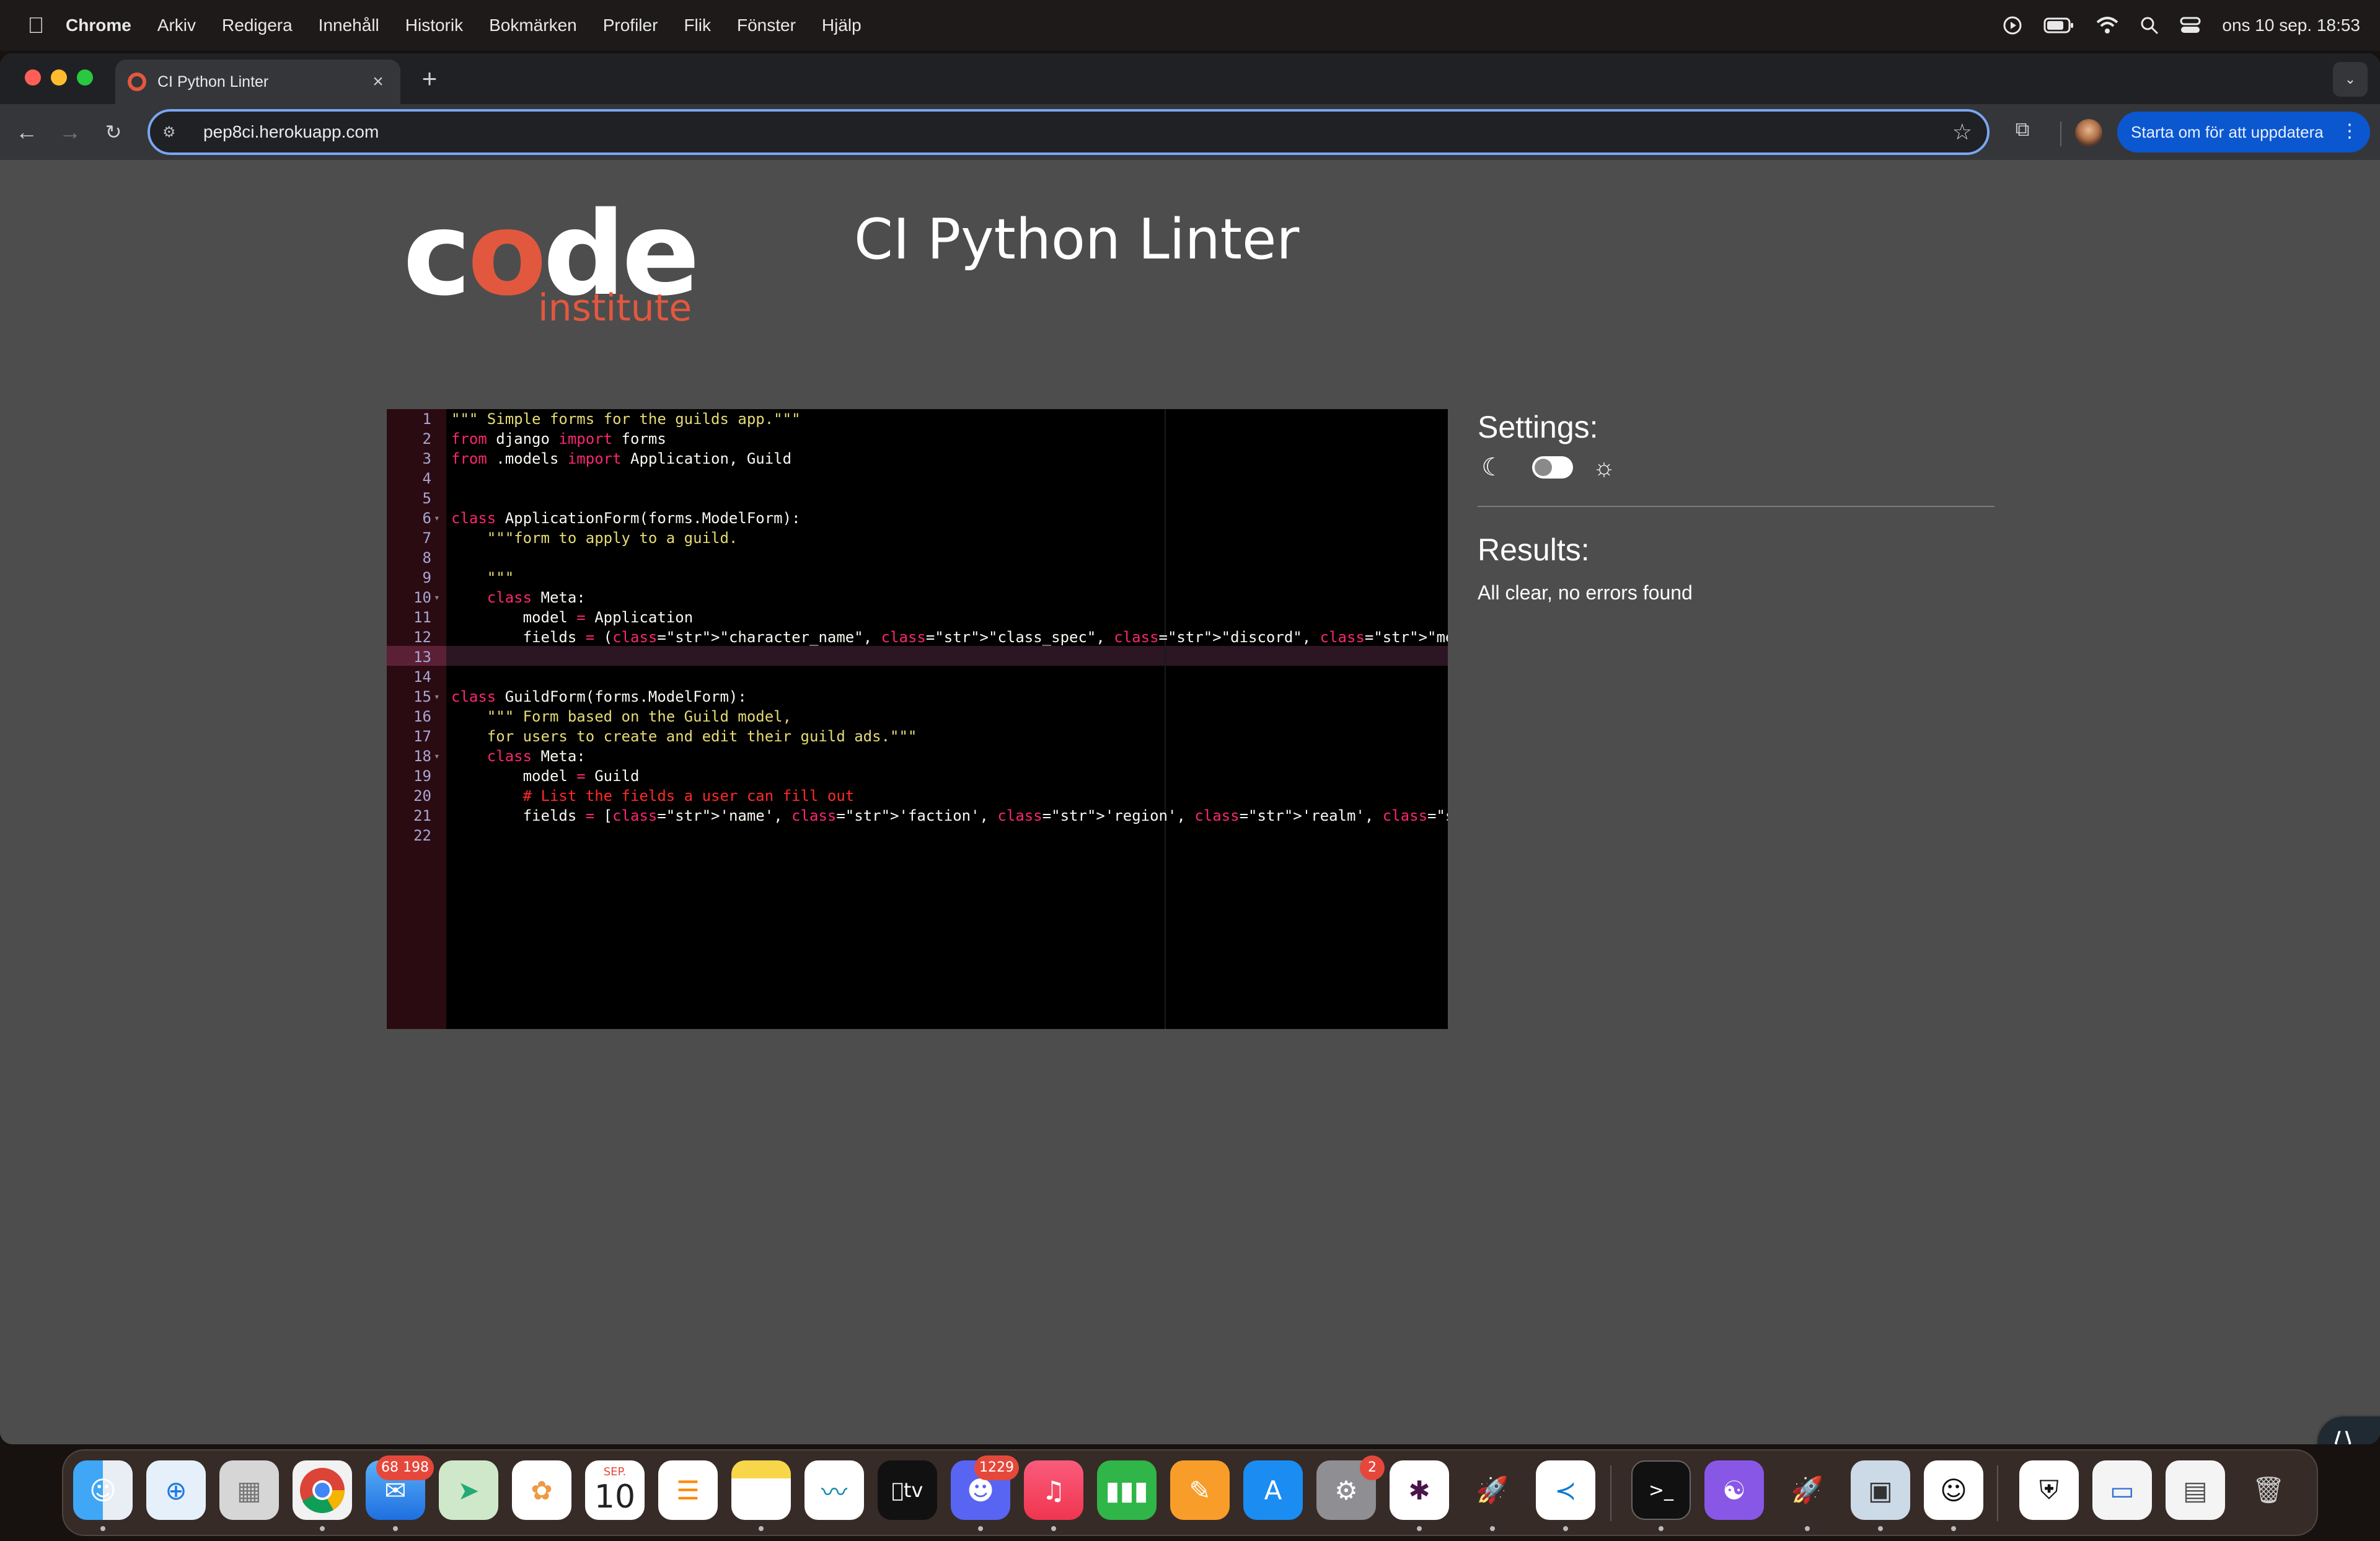 The width and height of the screenshot is (2380, 1541). I want to click on close-tab-icon: ×, so click(378, 82).